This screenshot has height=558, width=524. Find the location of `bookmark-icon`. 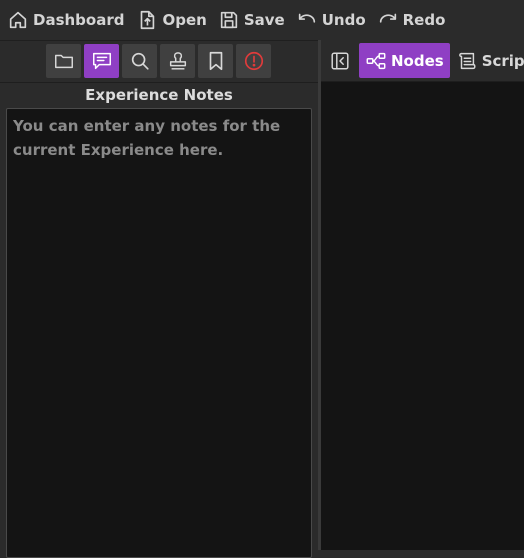

bookmark-icon is located at coordinates (215, 61).